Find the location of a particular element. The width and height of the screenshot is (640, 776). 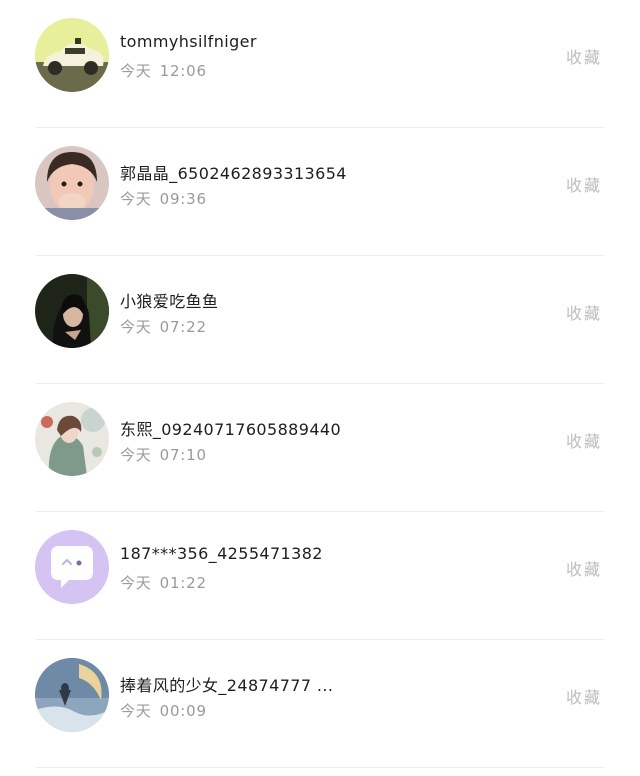

time-label: 00:09 is located at coordinates (183, 711).